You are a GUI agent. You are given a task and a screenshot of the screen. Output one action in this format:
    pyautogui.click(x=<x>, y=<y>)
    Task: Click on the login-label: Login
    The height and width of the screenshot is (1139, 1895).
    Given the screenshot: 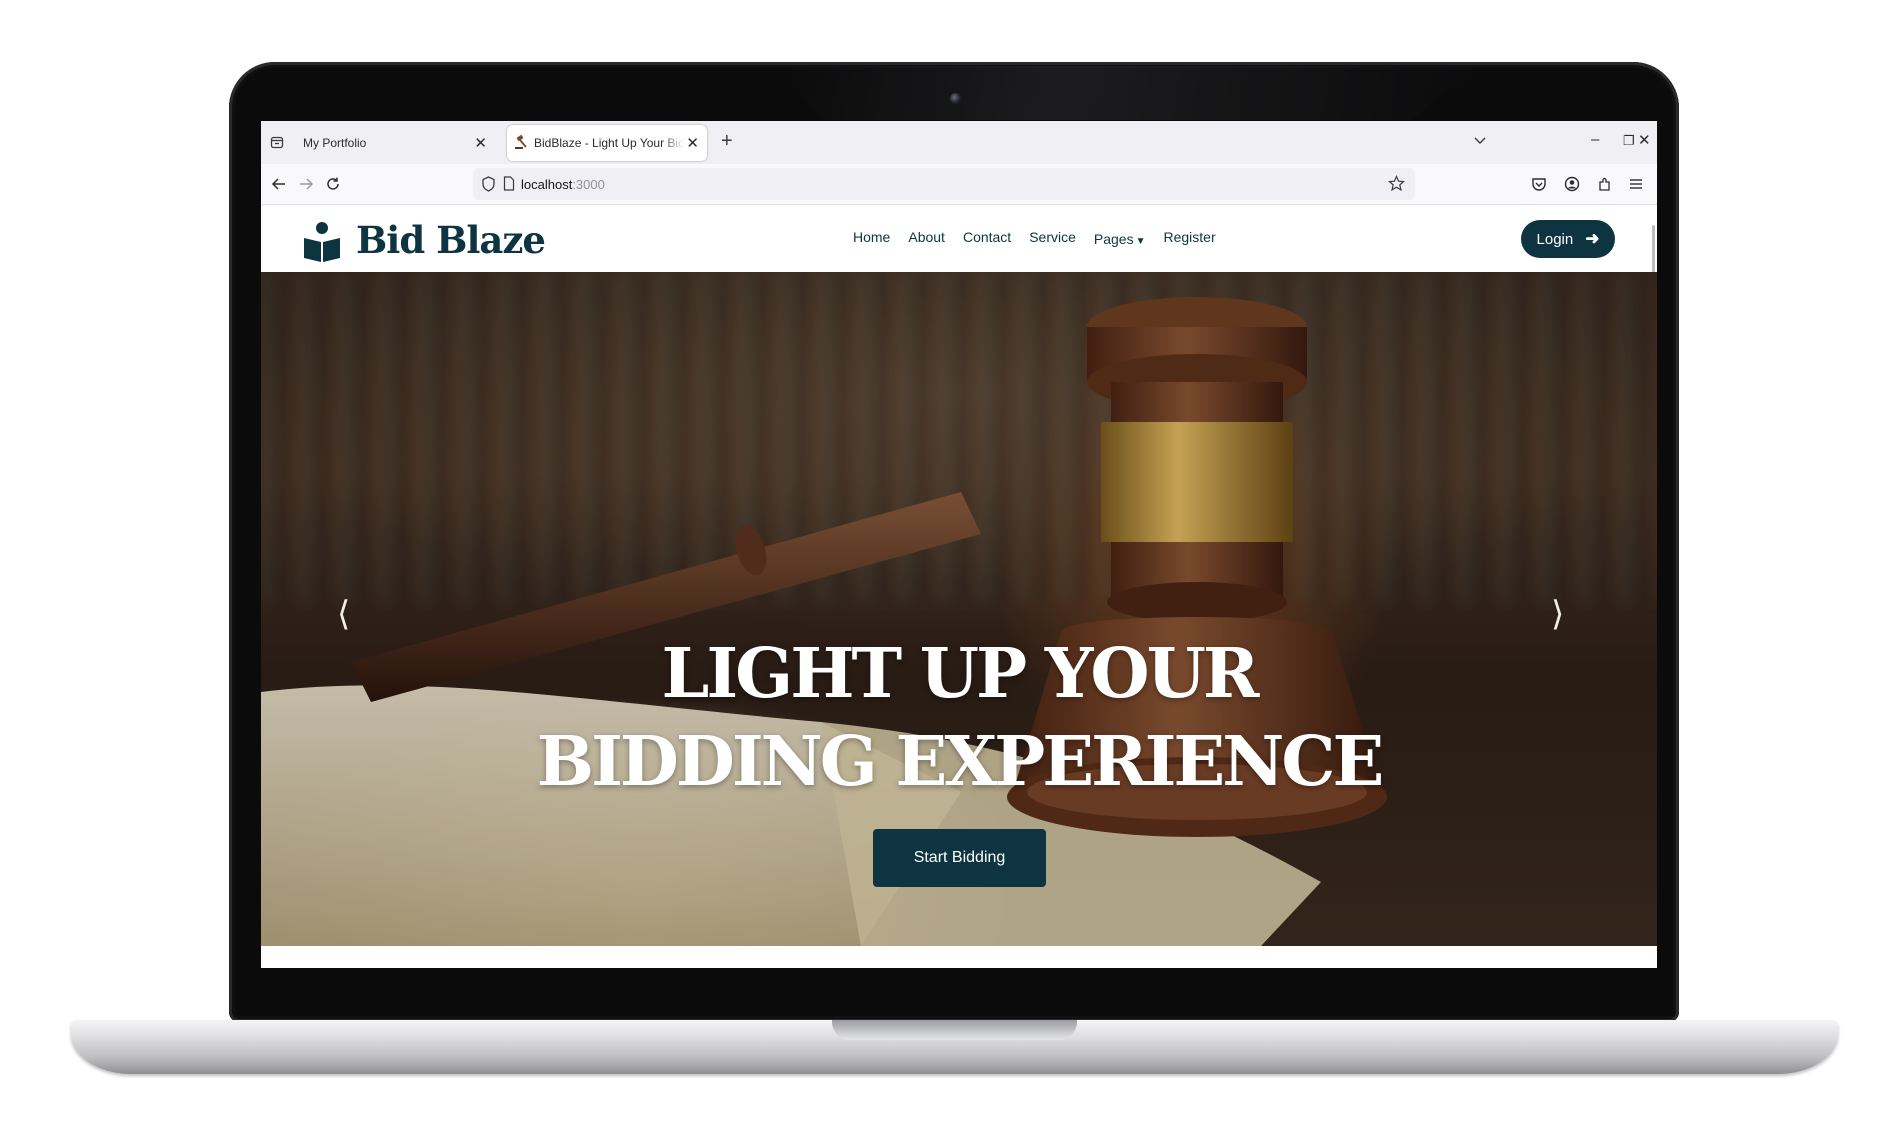 What is the action you would take?
    pyautogui.click(x=1555, y=239)
    